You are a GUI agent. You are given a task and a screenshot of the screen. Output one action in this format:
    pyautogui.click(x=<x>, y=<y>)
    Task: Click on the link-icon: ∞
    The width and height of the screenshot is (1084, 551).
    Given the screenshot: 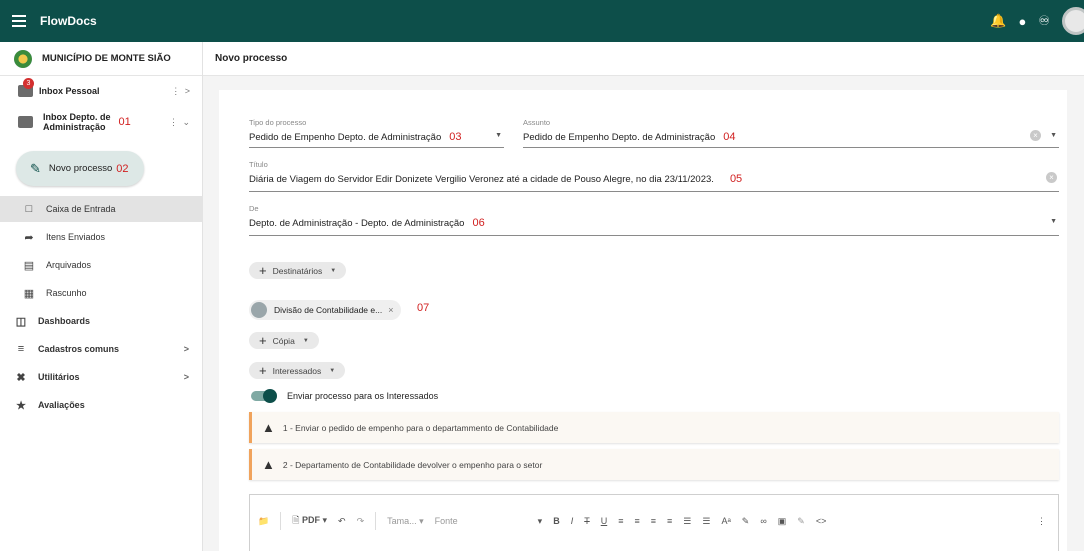 What is the action you would take?
    pyautogui.click(x=763, y=521)
    